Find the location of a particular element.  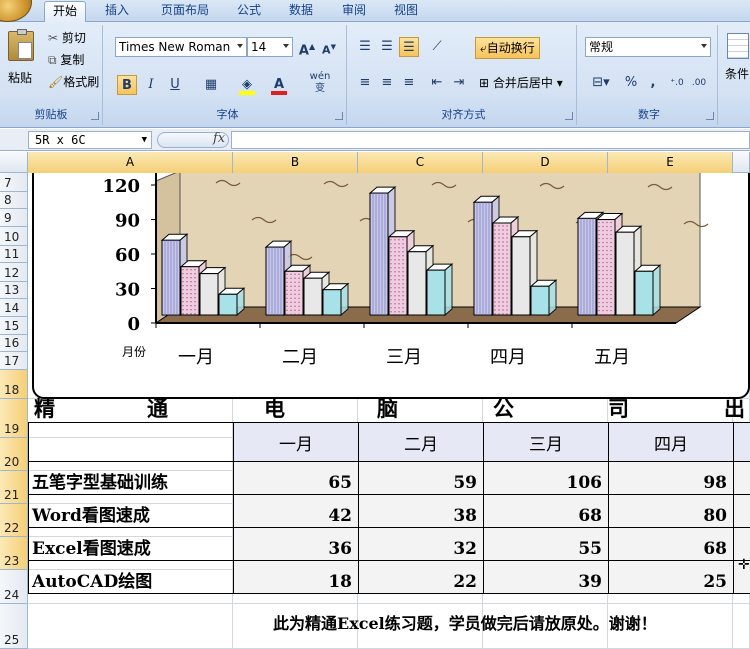

font-color-icon: A is located at coordinates (279, 85).